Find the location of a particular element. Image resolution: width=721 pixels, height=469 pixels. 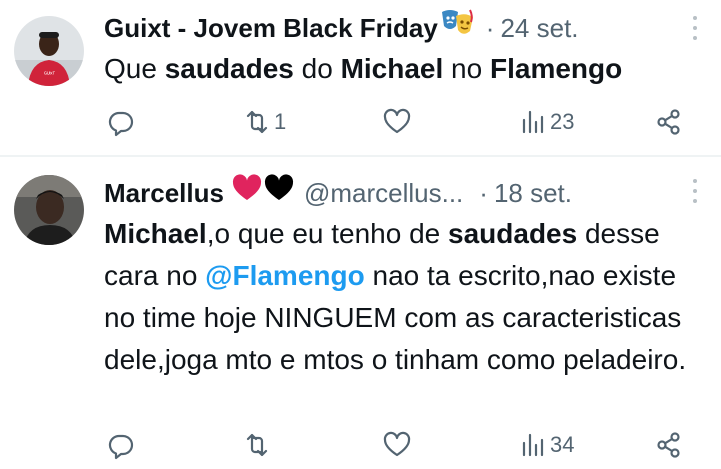

svg-text: ᴳᵁᴵˣᵀ is located at coordinates (50, 74).